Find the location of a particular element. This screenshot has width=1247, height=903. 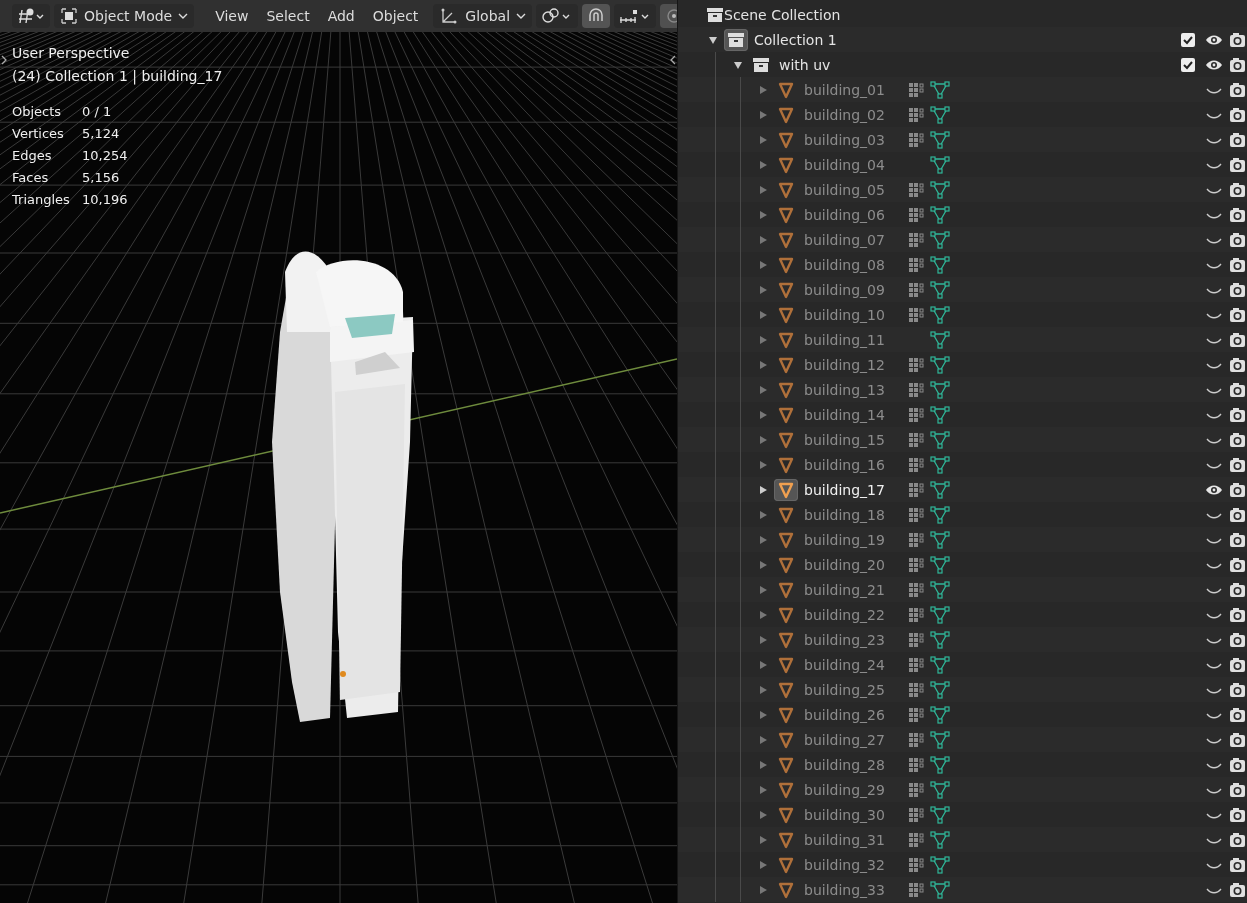

stat-label: Faces is located at coordinates (31, 178).